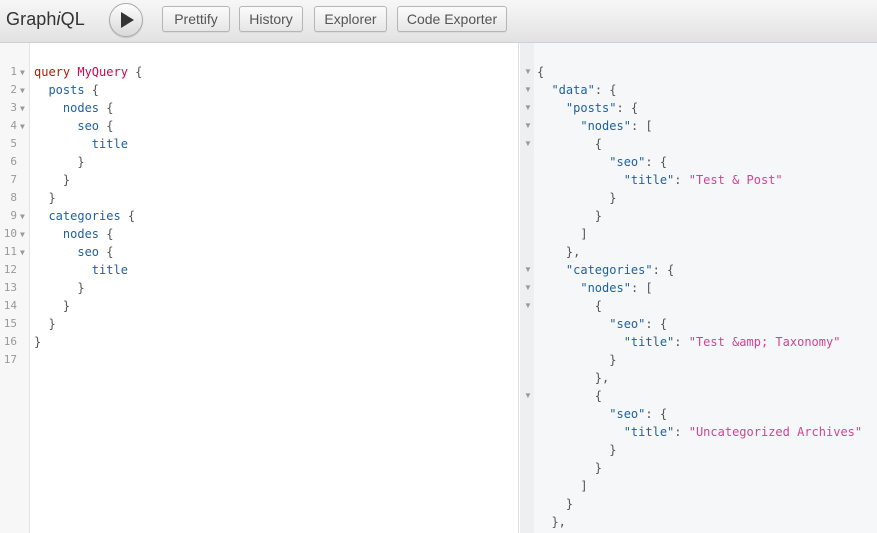 The width and height of the screenshot is (877, 533). I want to click on json-line: "categories": {, so click(620, 270).